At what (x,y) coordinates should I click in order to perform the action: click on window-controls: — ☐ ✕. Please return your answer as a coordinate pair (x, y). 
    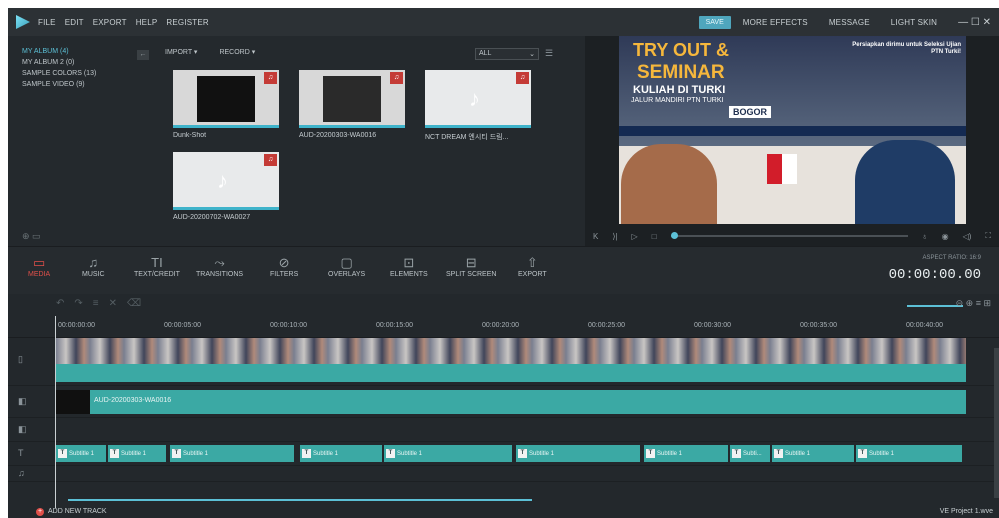
    Looking at the image, I should click on (974, 22).